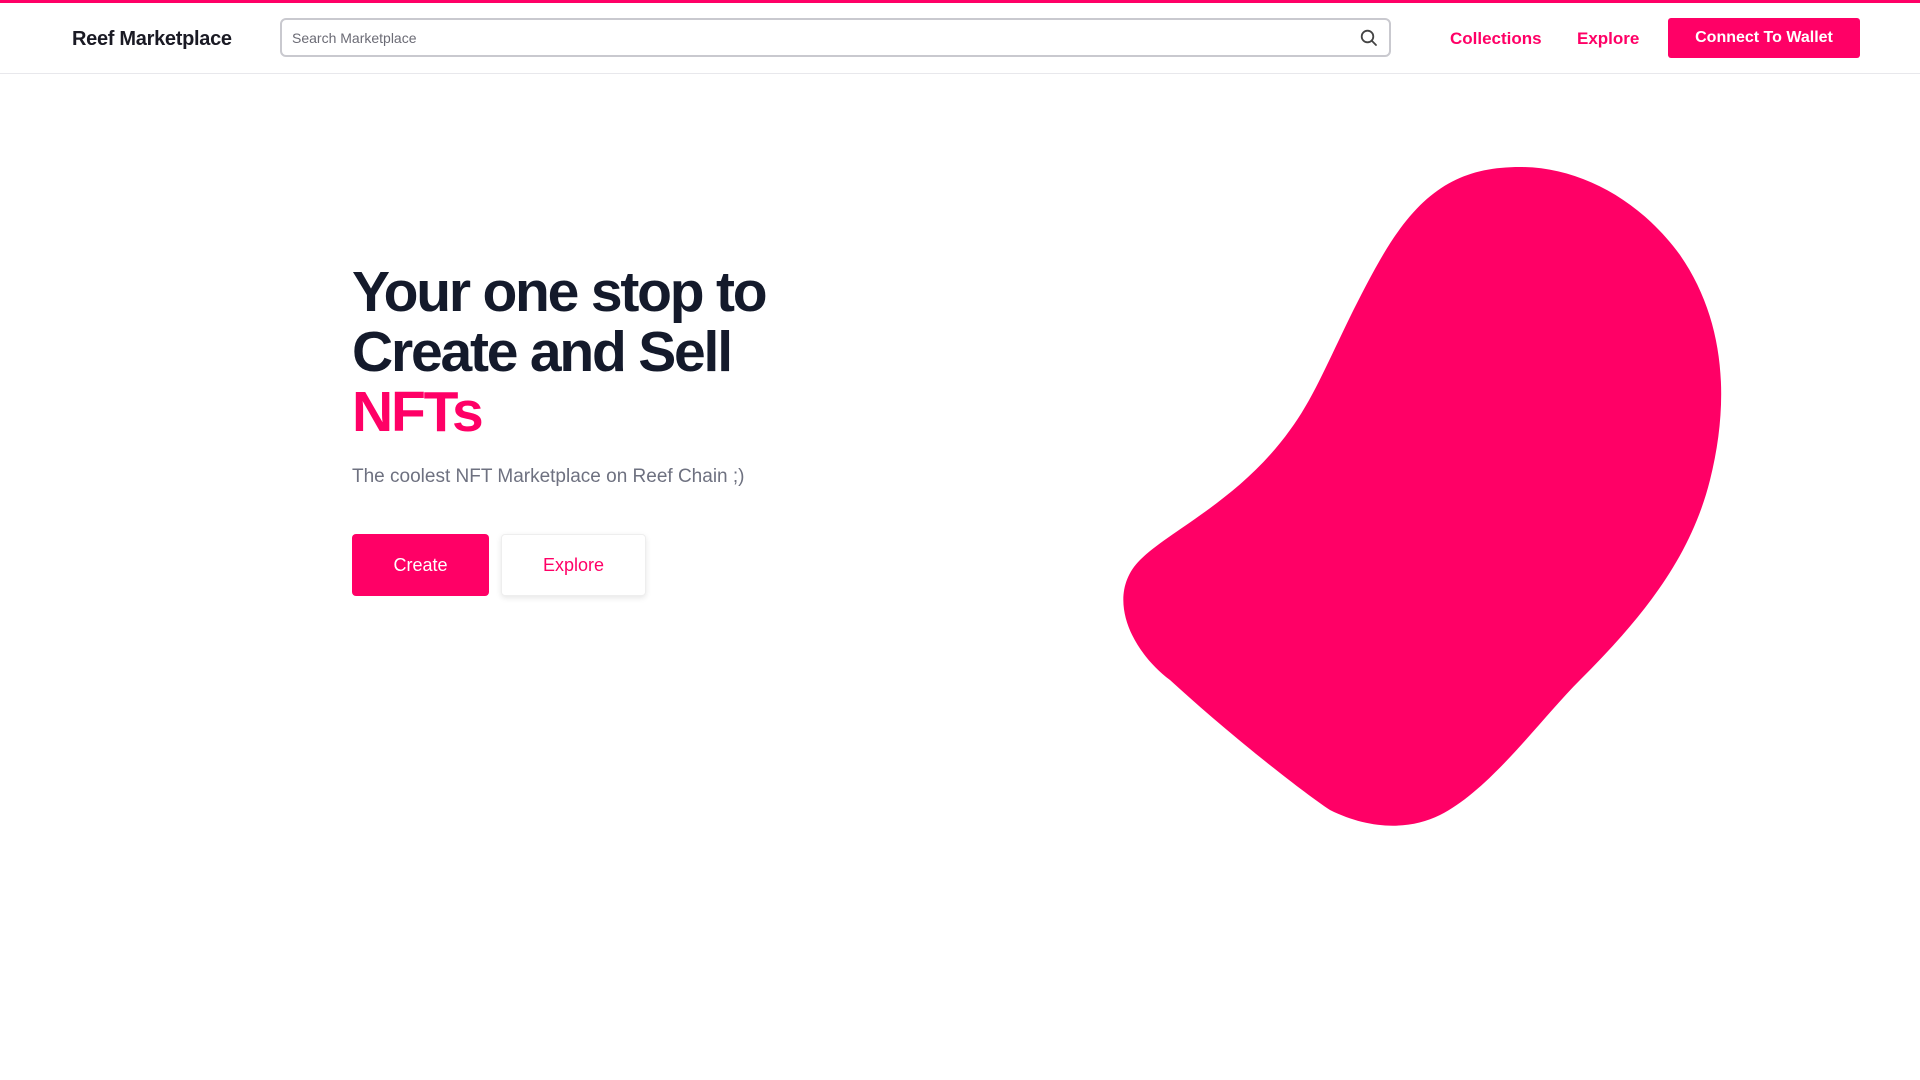  I want to click on explore-button: Explore, so click(573, 565).